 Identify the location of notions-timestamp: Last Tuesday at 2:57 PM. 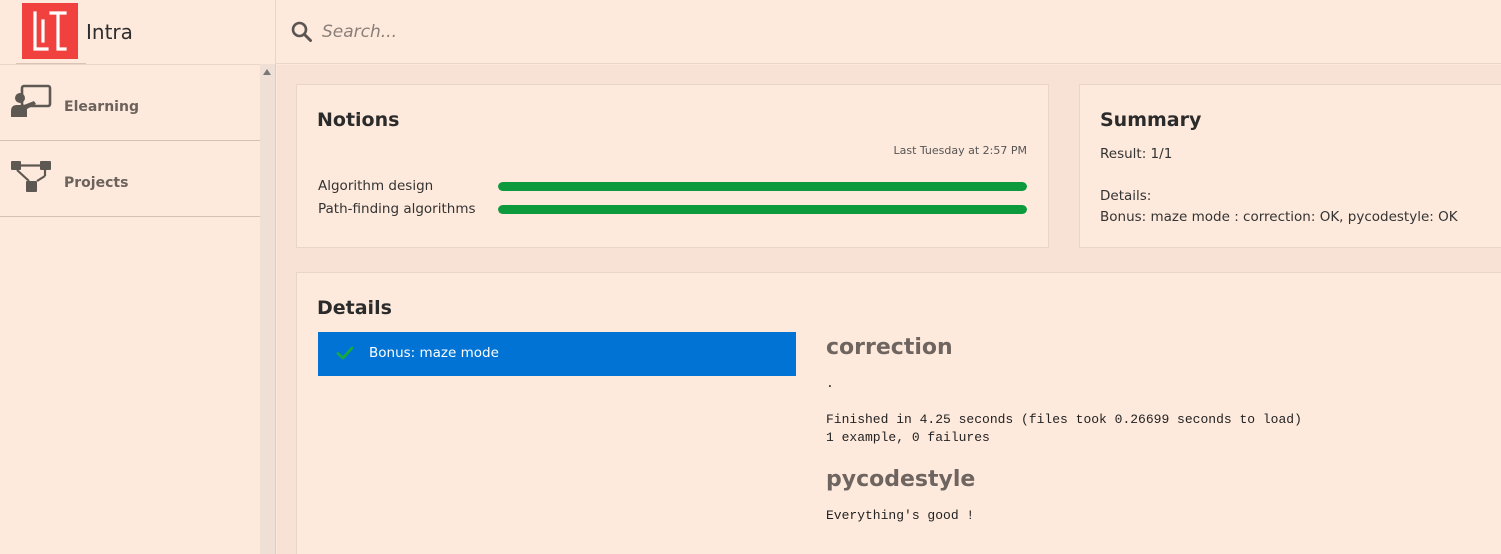
(960, 150).